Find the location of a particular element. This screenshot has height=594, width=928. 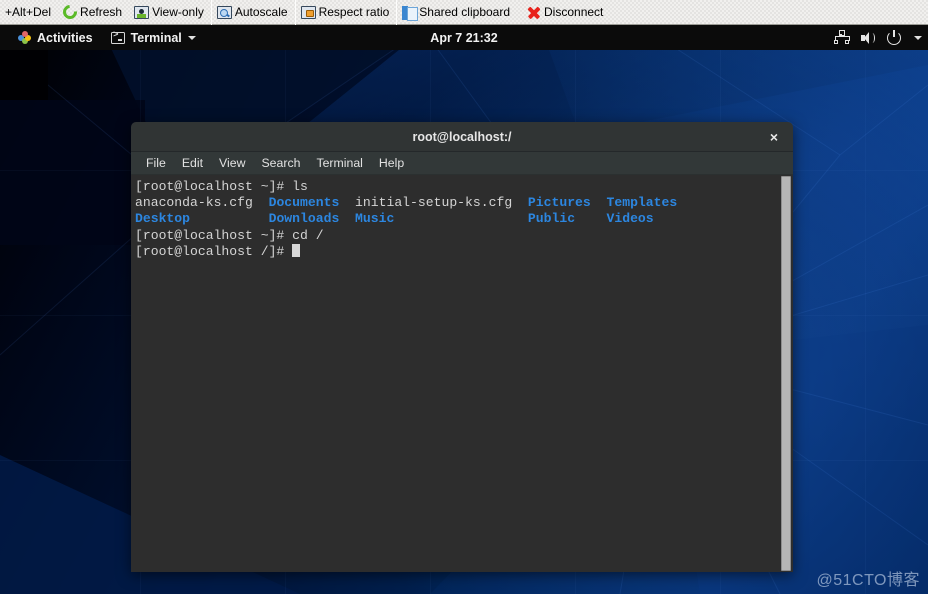

terminal-dir-entry: Documents is located at coordinates (304, 203).